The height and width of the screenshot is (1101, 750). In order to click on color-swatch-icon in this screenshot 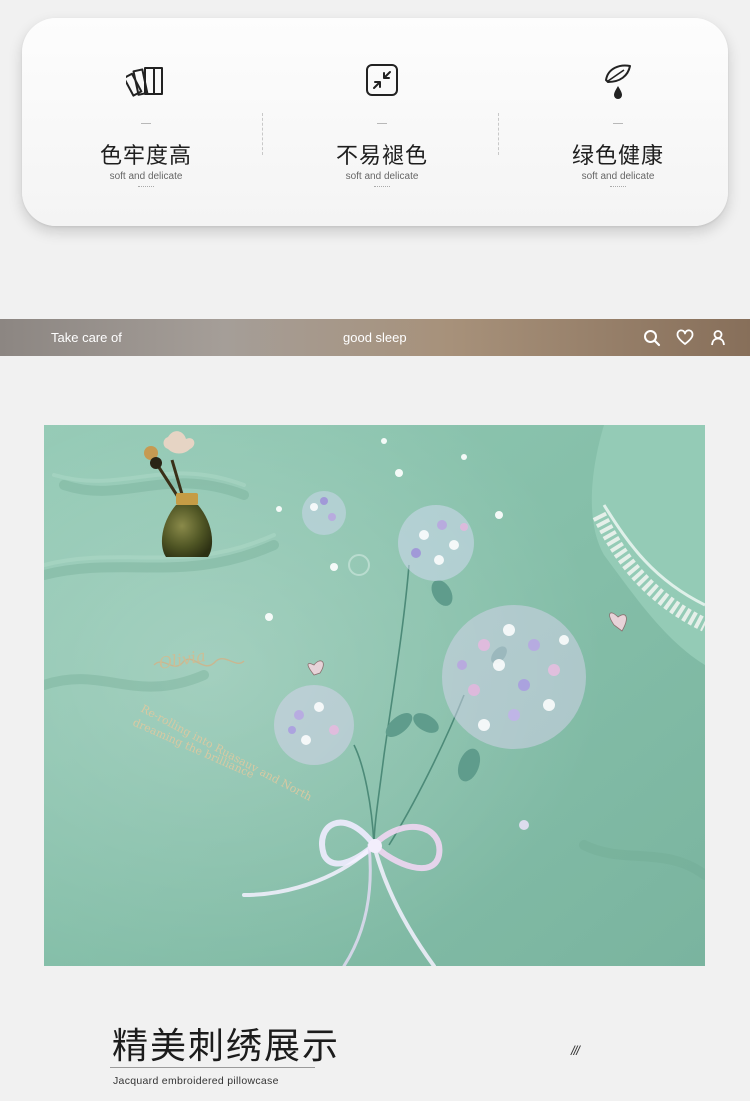, I will do `click(144, 82)`.